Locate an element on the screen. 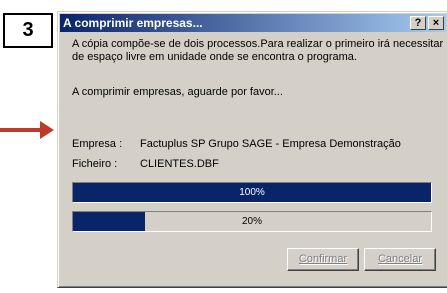 This screenshot has width=447, height=293. file-progress-bar: 20% is located at coordinates (252, 221).